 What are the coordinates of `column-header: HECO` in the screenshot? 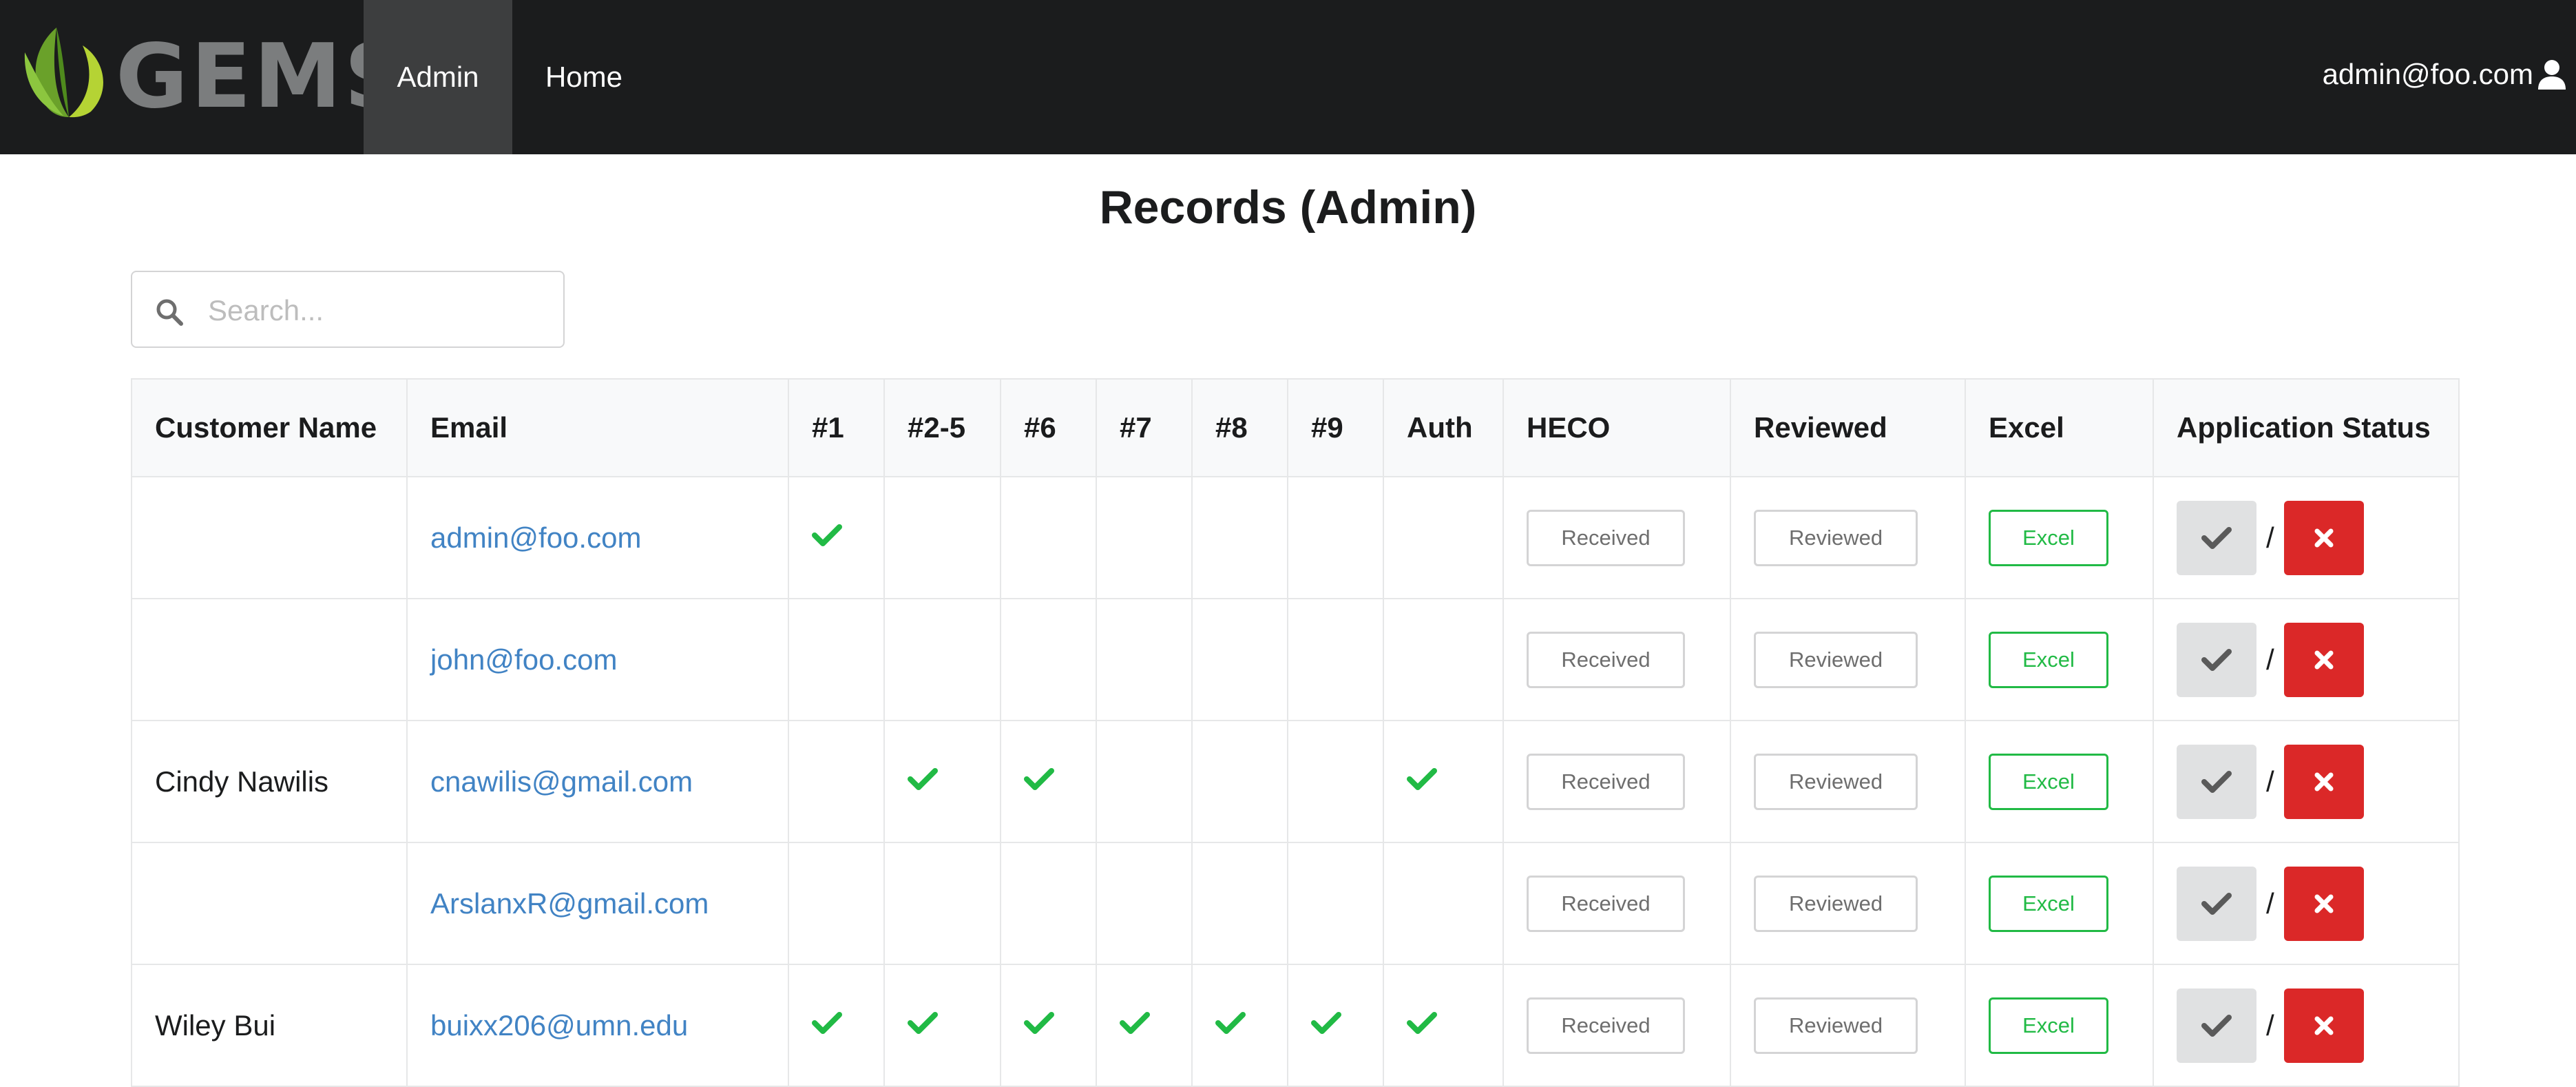 It's located at (1616, 427).